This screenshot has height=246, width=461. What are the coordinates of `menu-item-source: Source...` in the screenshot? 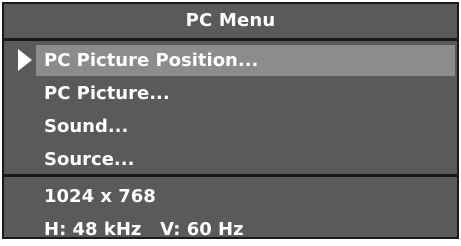 It's located at (230, 159).